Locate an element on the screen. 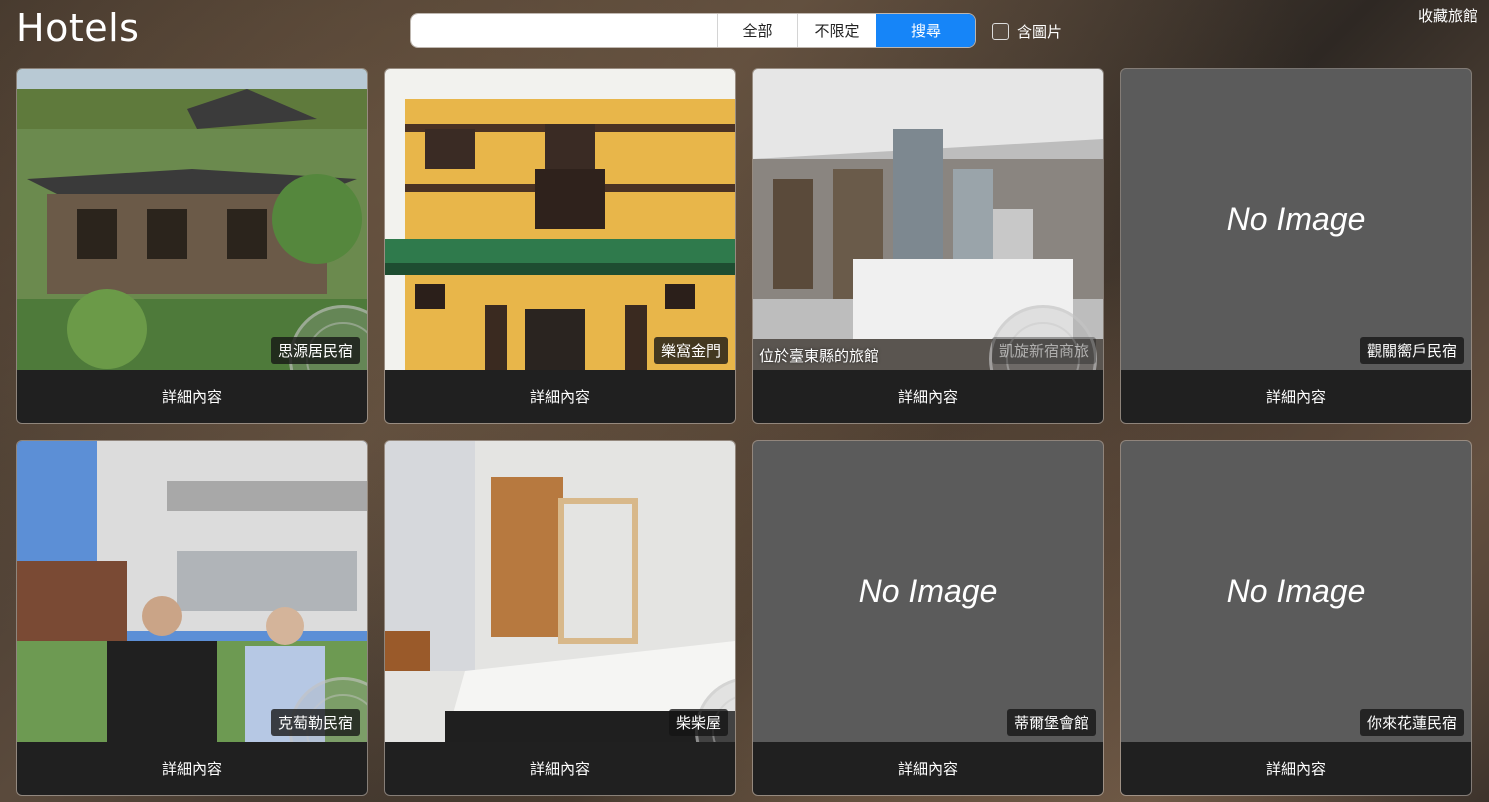 The image size is (1489, 802). hotel-card: 克萄勒民宿 詳細內容 is located at coordinates (192, 618).